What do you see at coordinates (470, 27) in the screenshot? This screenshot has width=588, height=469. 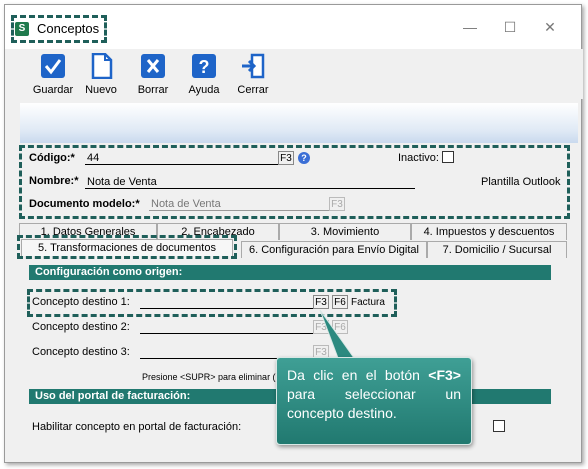 I see `minimize-button: —` at bounding box center [470, 27].